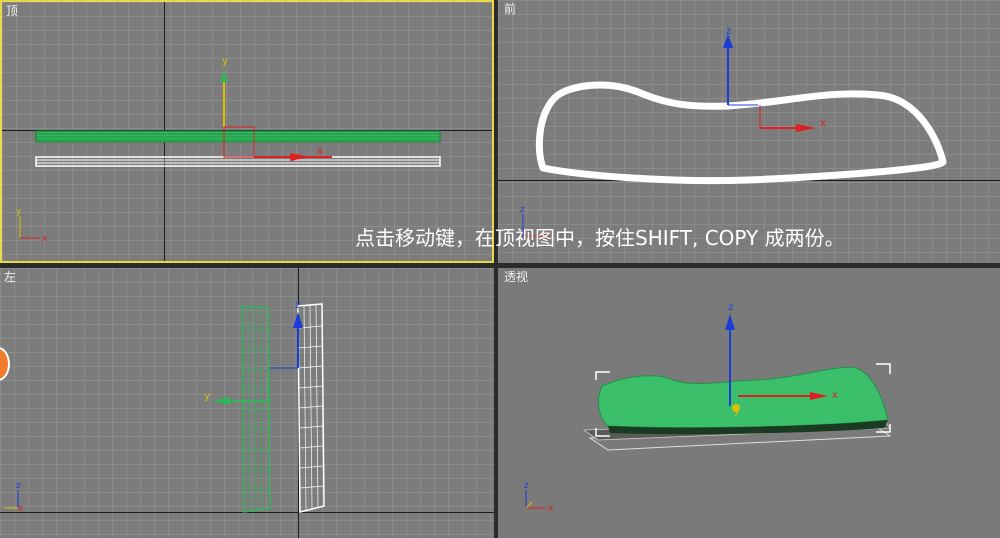  I want to click on instruction-caption: 点击移动键，在顶视图中，按住SHIFT, COPY 成两份。, so click(600, 238).